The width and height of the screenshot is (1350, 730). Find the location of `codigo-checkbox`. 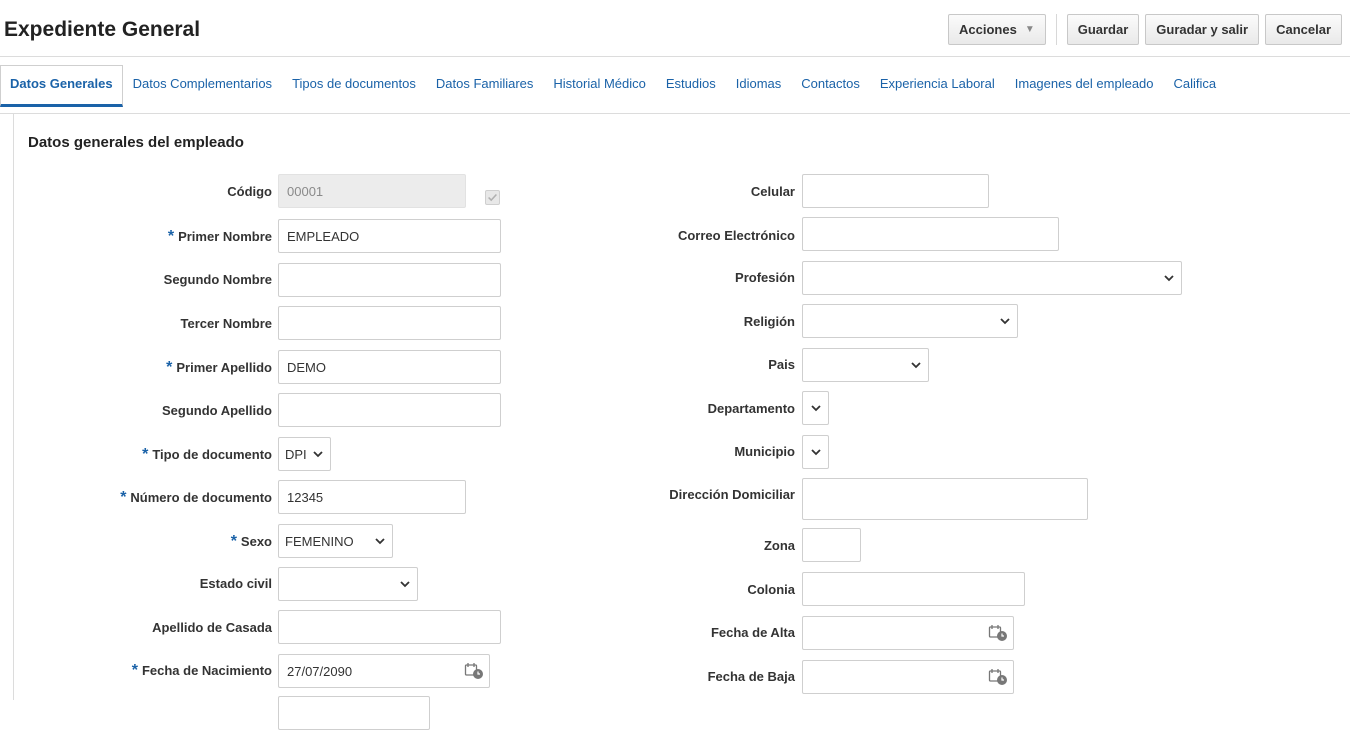

codigo-checkbox is located at coordinates (492, 197).